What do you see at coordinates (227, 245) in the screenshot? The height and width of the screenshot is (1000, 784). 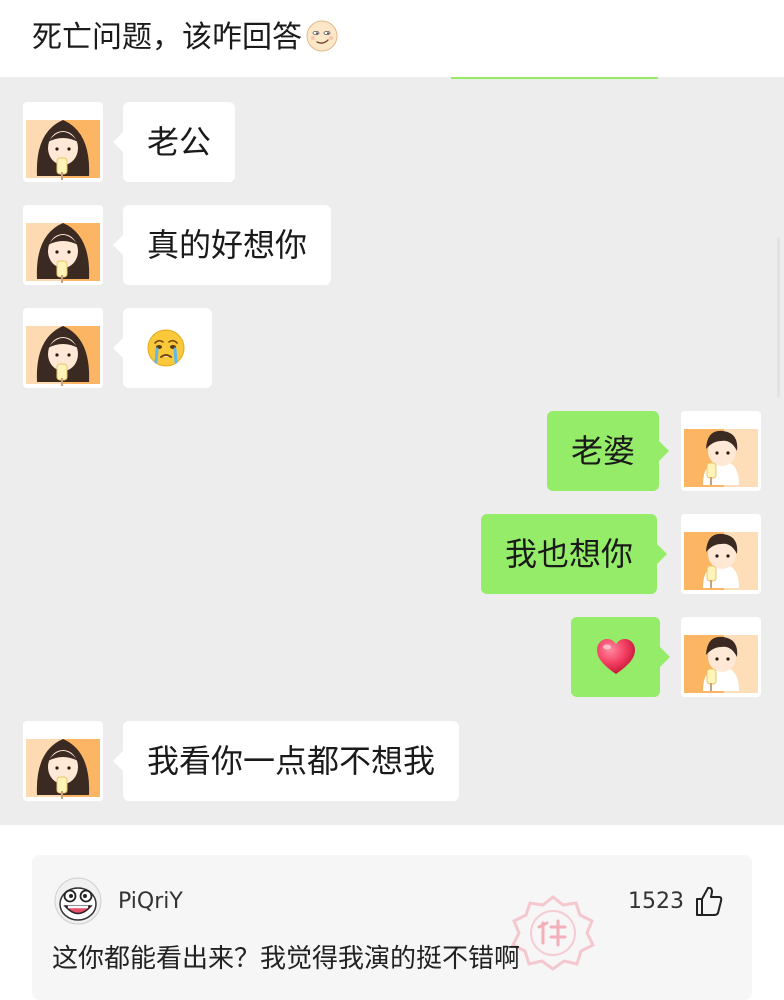 I see `message-text: 真的好想你` at bounding box center [227, 245].